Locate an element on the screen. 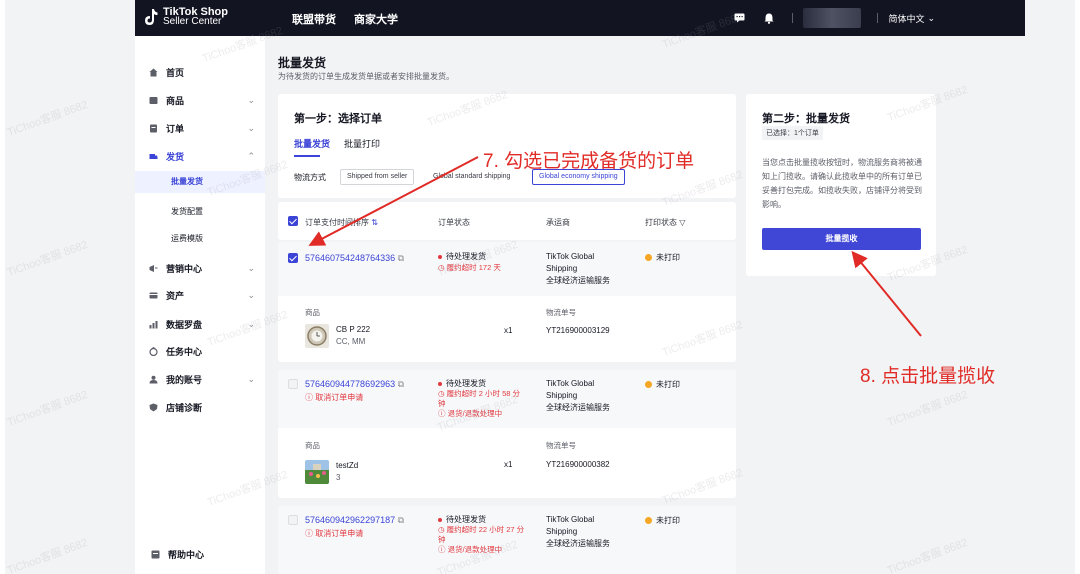  col-header-pay-time: 订单支付时间排序 ⇅ is located at coordinates (341, 222).